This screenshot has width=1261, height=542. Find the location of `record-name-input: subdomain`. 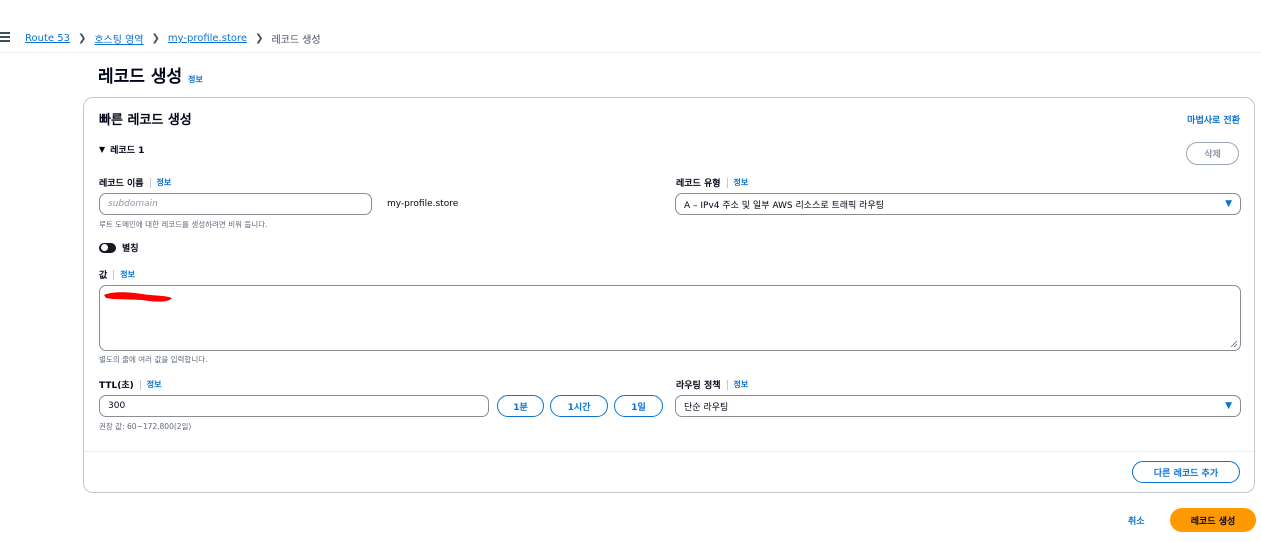

record-name-input: subdomain is located at coordinates (235, 204).